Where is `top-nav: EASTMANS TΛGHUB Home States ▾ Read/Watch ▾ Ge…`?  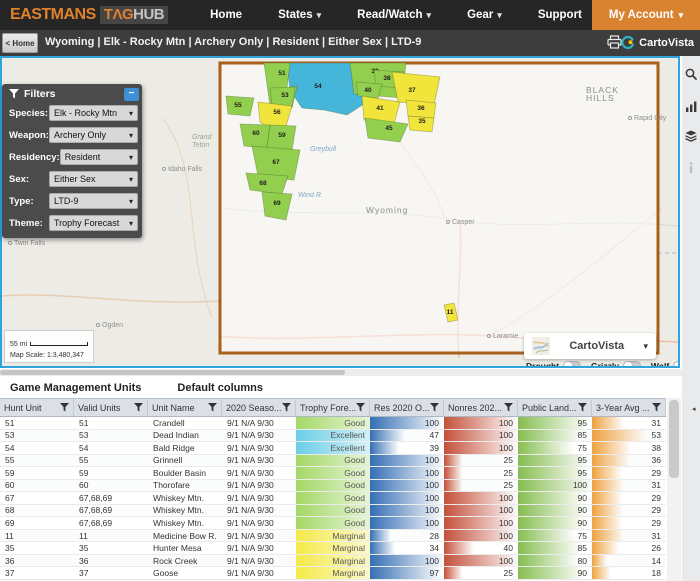 top-nav: EASTMANS TΛGHUB Home States ▾ Read/Watch ▾ Ge… is located at coordinates (350, 15).